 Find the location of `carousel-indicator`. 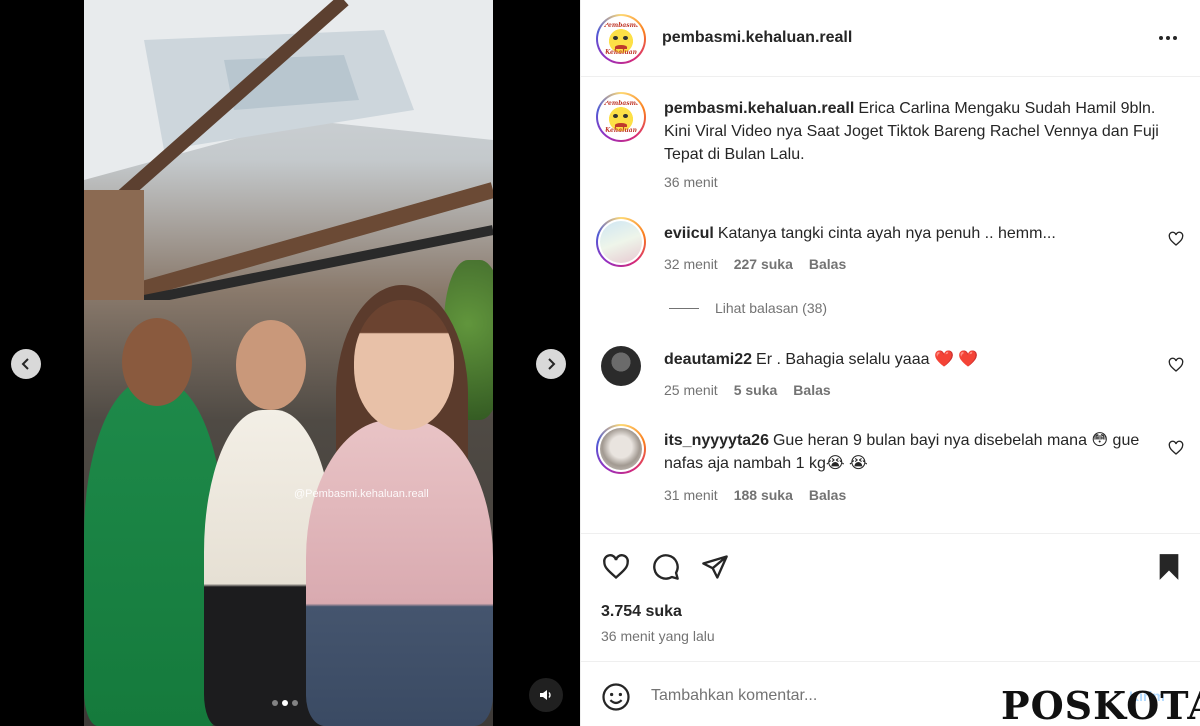

carousel-indicator is located at coordinates (285, 703).